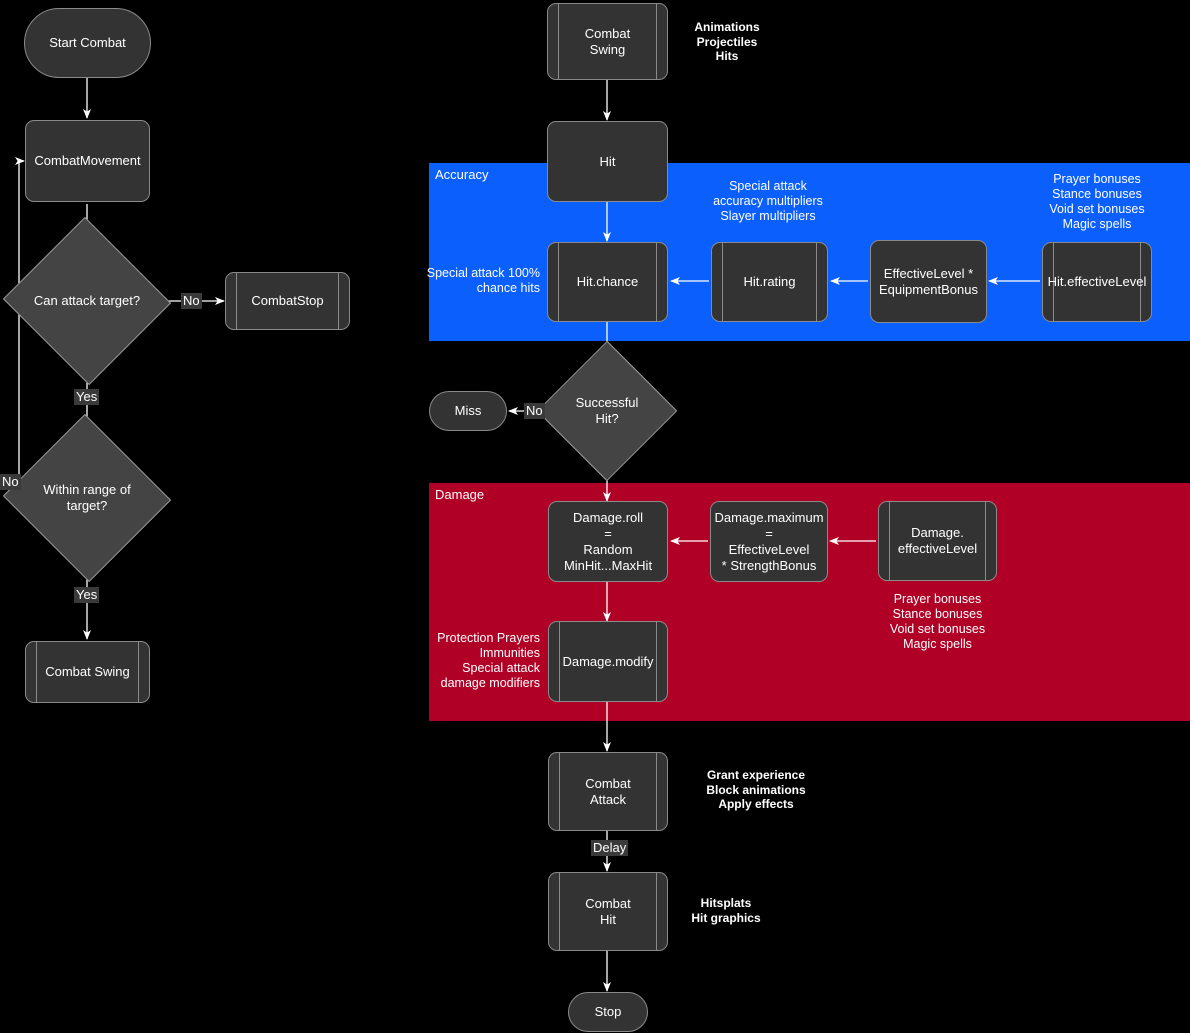  I want to click on node-hit-effective-level-label: Hit.effectiveLevel, so click(1097, 281).